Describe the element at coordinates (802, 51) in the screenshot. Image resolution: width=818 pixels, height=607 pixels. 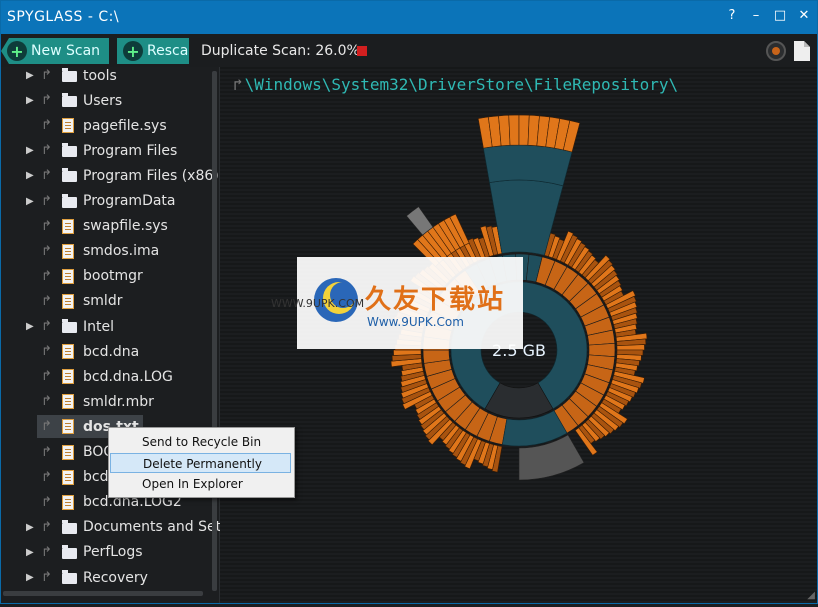
I see `document-icon` at that location.